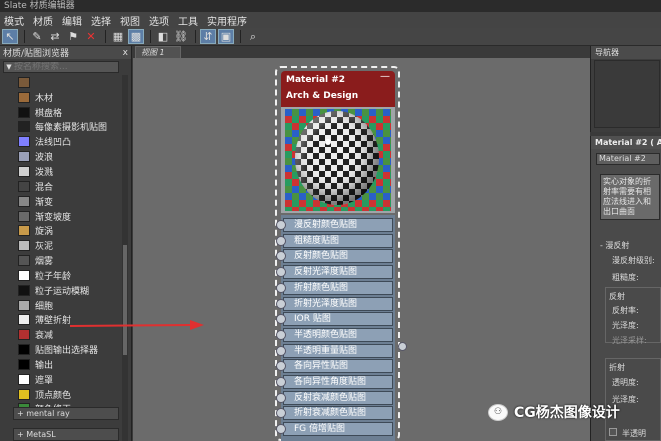 This screenshot has height=441, width=661. I want to click on map-list-item: 细胞, so click(70, 305).